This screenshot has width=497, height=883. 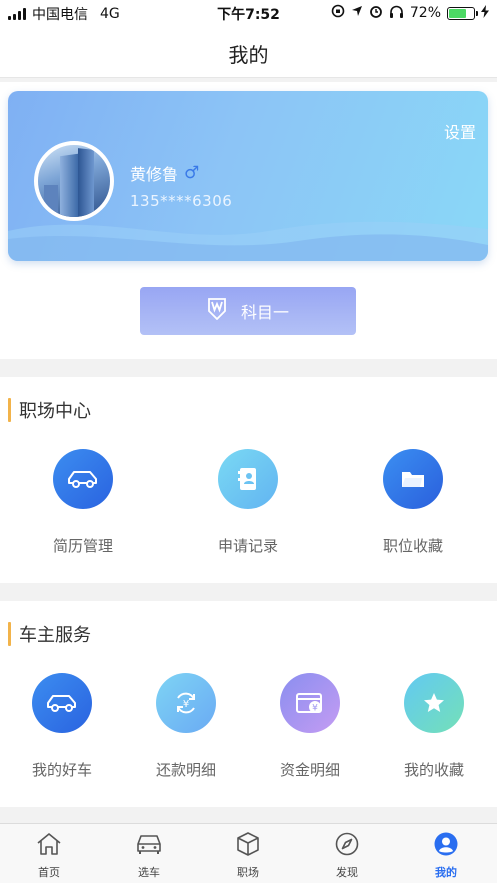 What do you see at coordinates (49, 846) in the screenshot?
I see `home-icon` at bounding box center [49, 846].